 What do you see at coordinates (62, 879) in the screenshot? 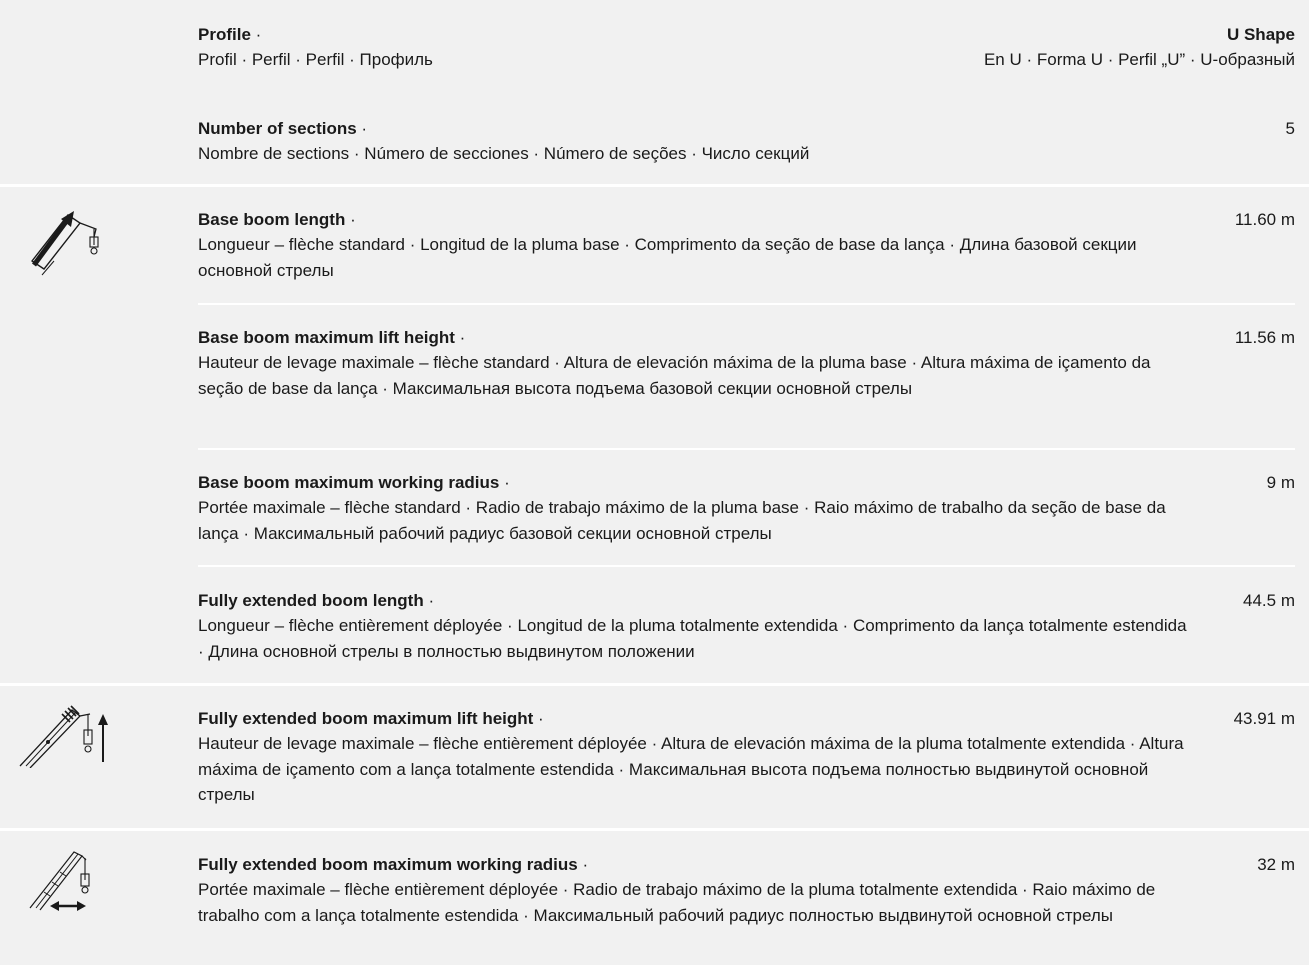
I see `boom-working-radius-icon` at bounding box center [62, 879].